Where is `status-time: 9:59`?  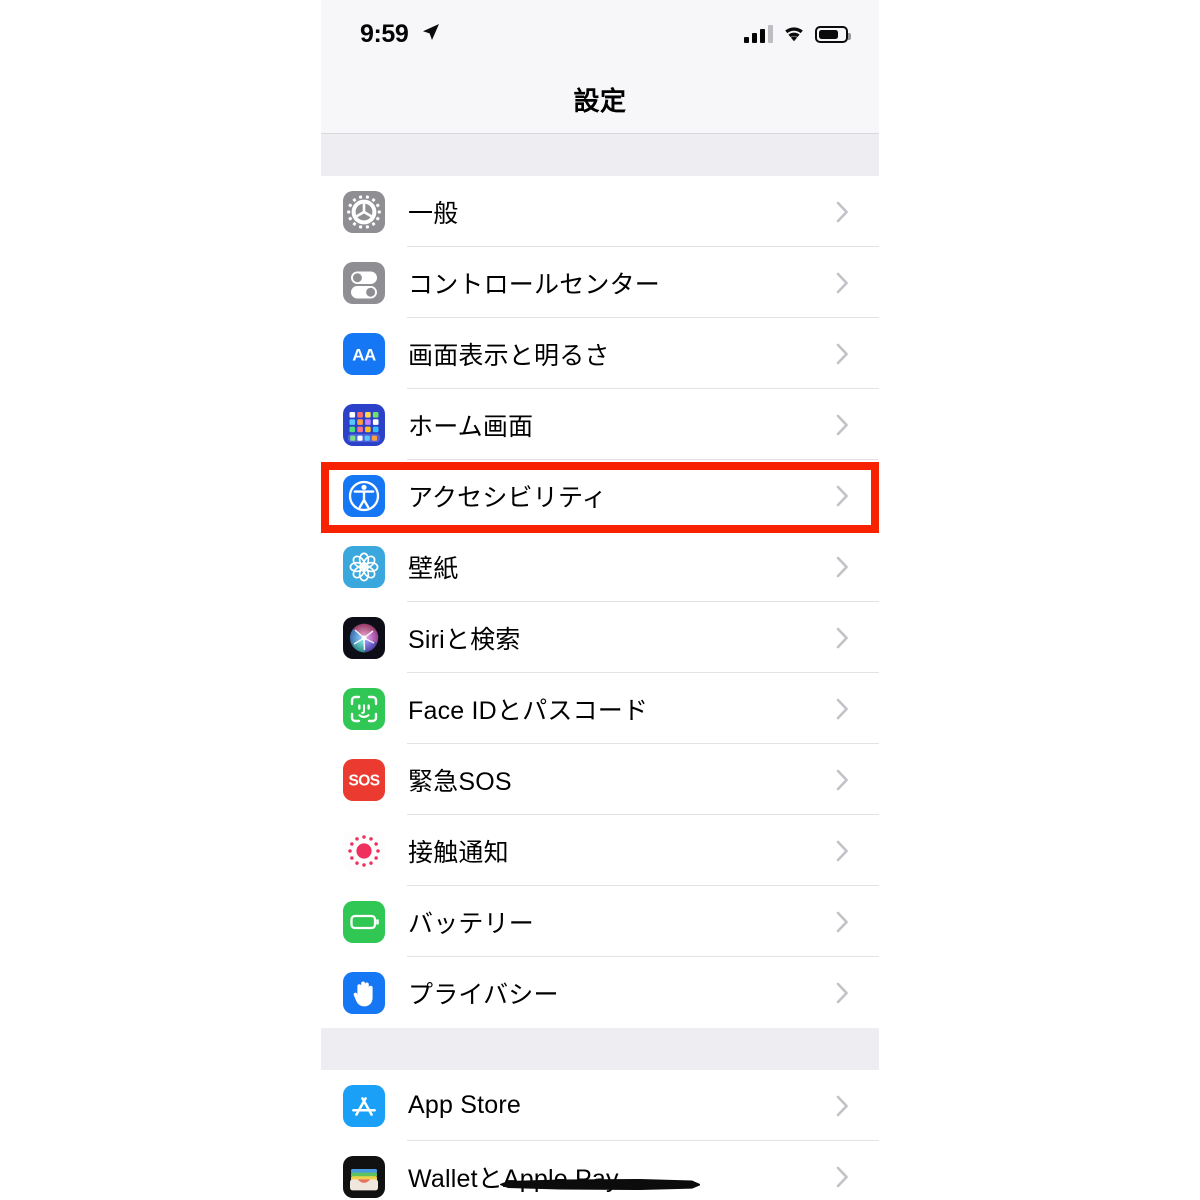
status-time: 9:59 is located at coordinates (384, 34).